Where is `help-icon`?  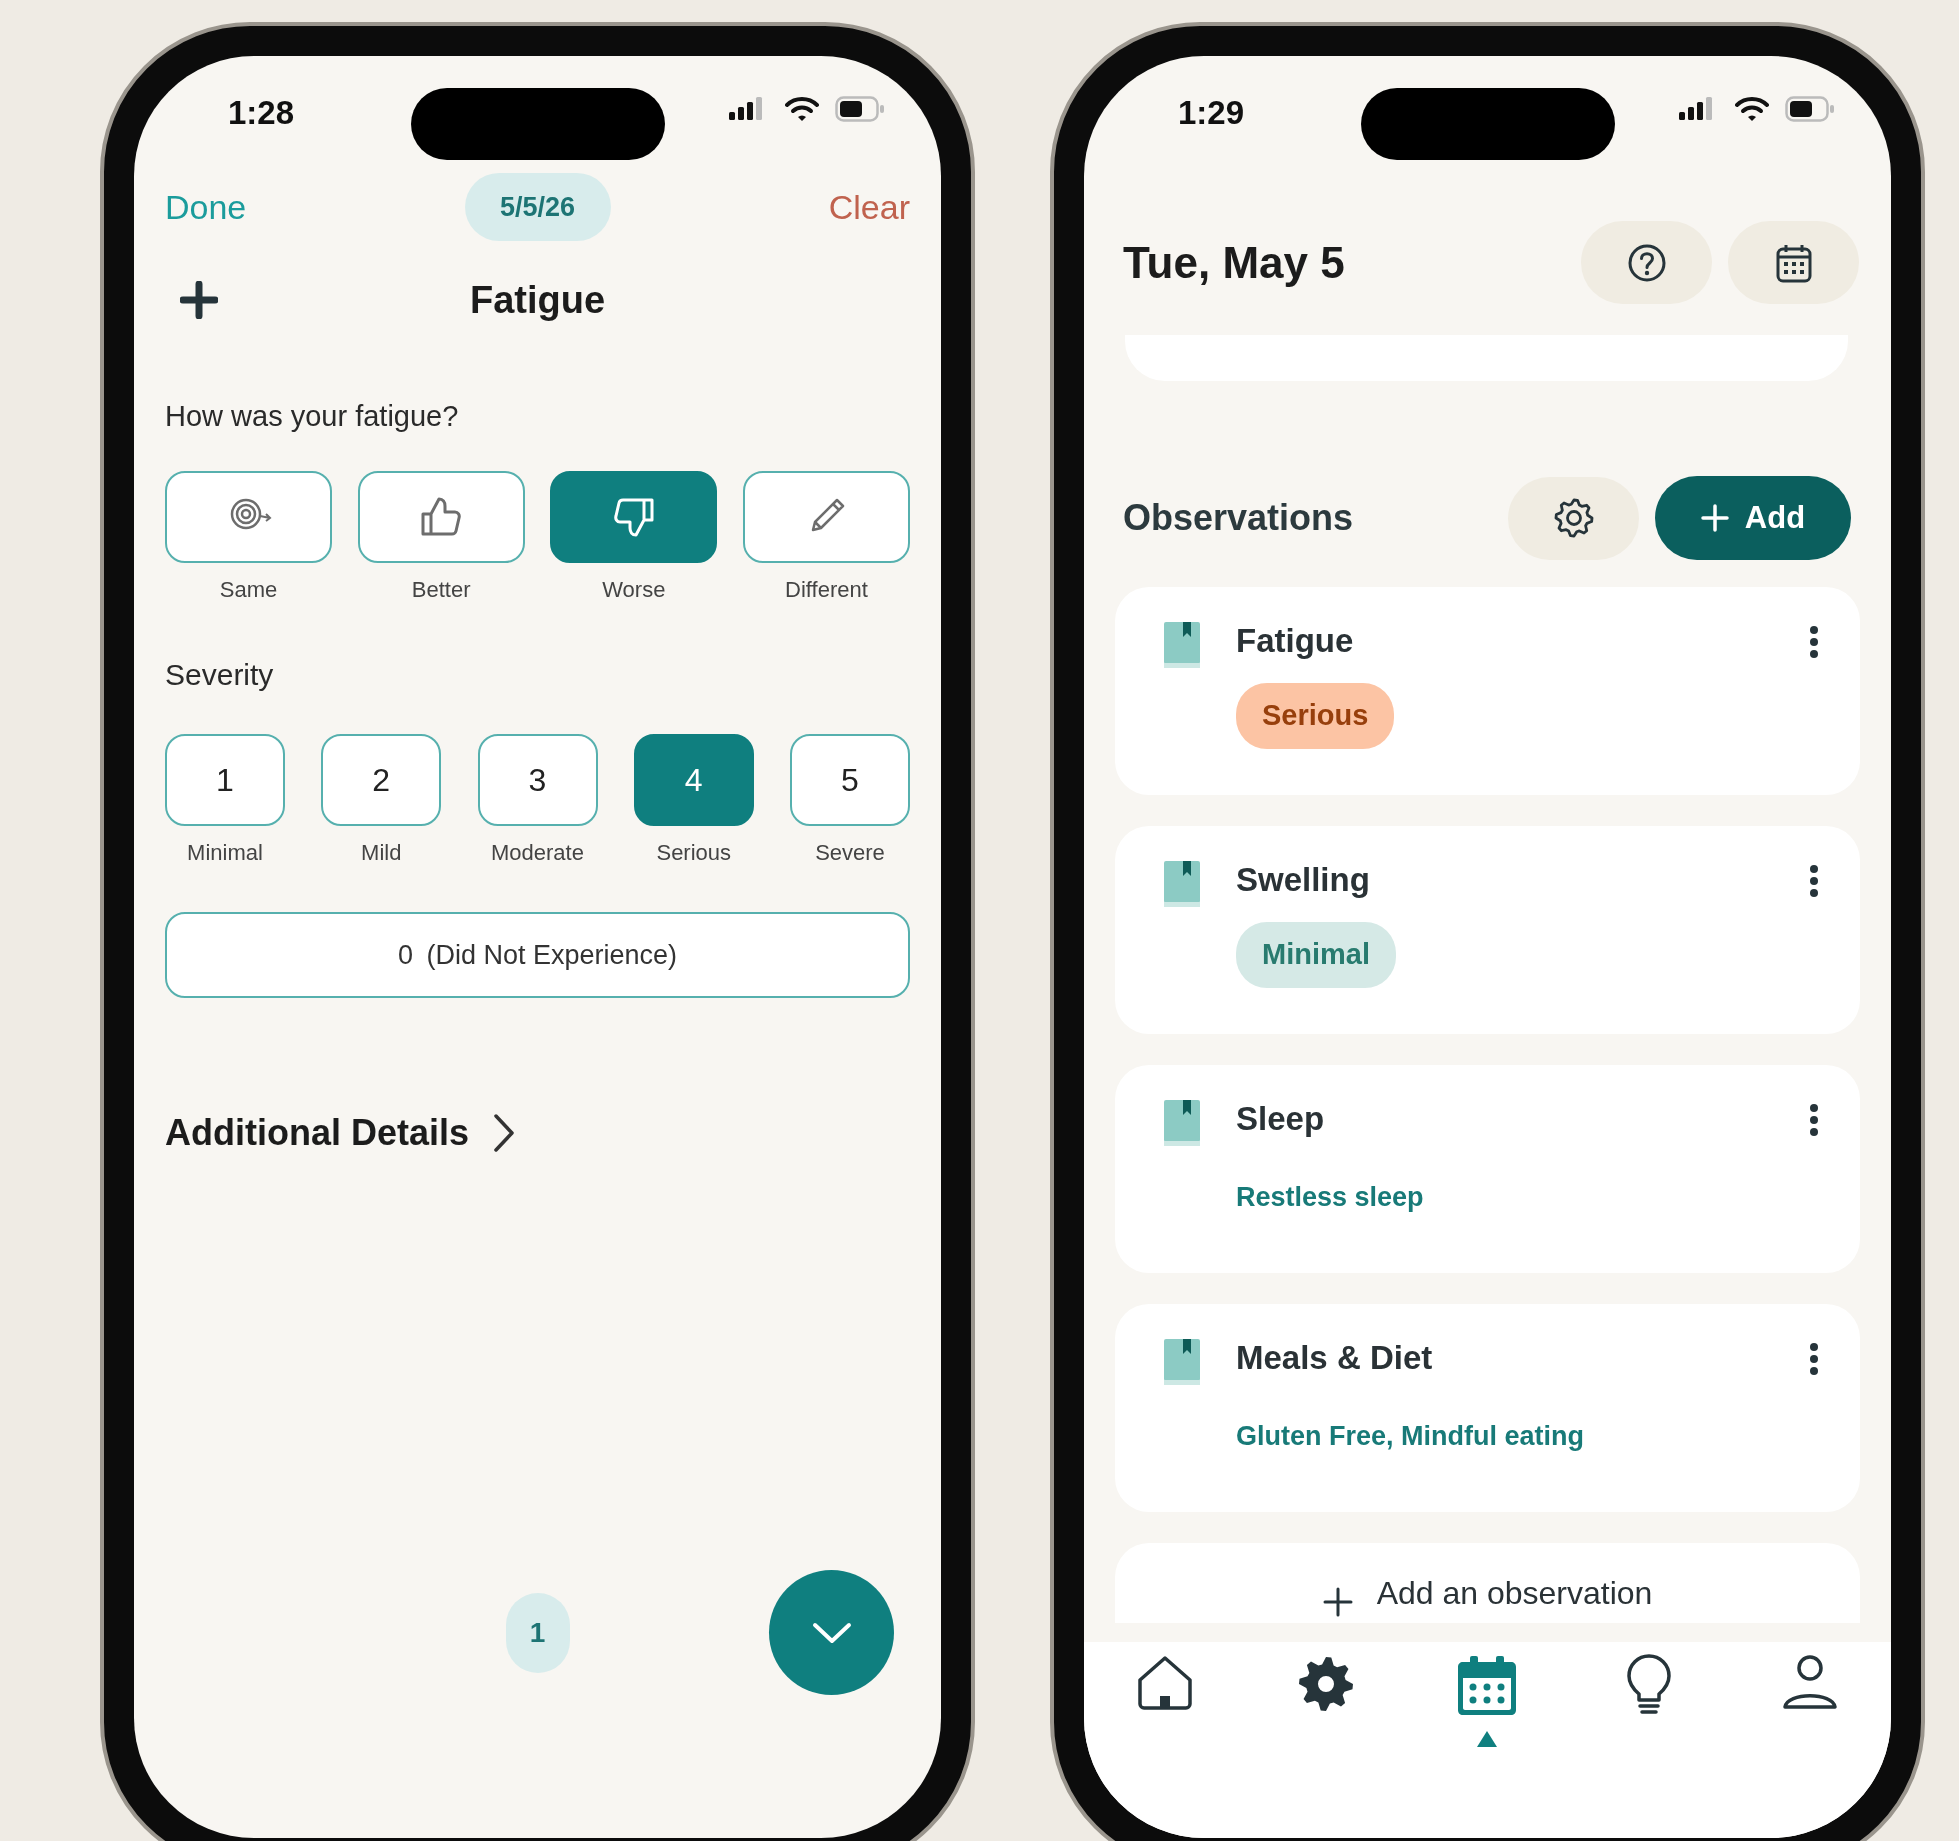
help-icon is located at coordinates (1646, 262).